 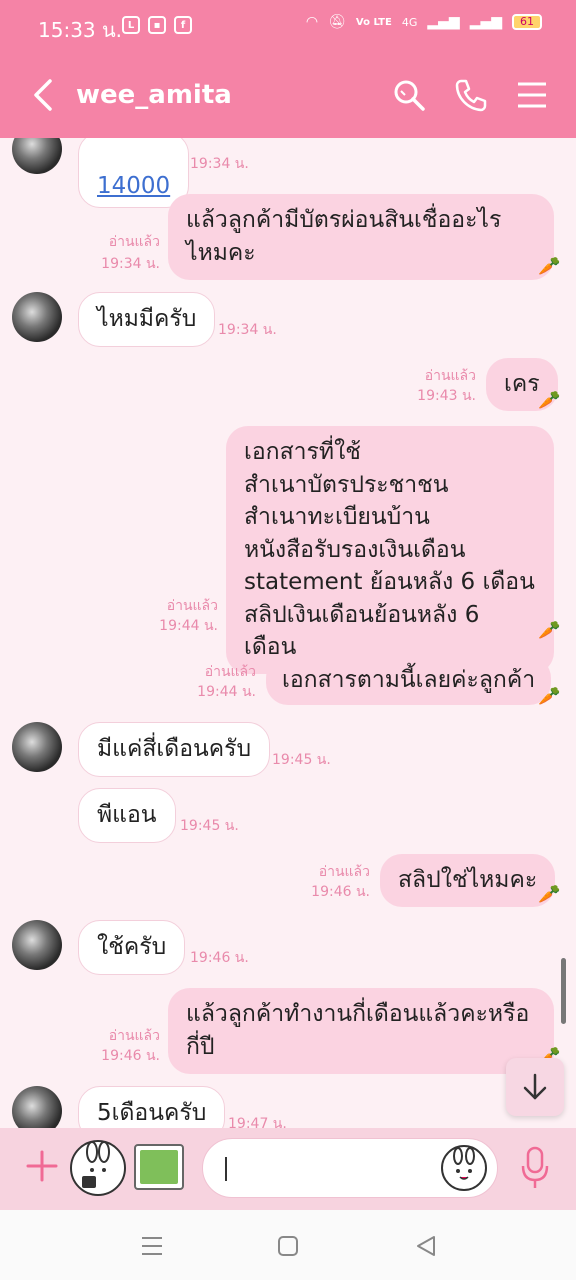 What do you see at coordinates (127, 815) in the screenshot?
I see `message-bubble-incoming: พีแอน` at bounding box center [127, 815].